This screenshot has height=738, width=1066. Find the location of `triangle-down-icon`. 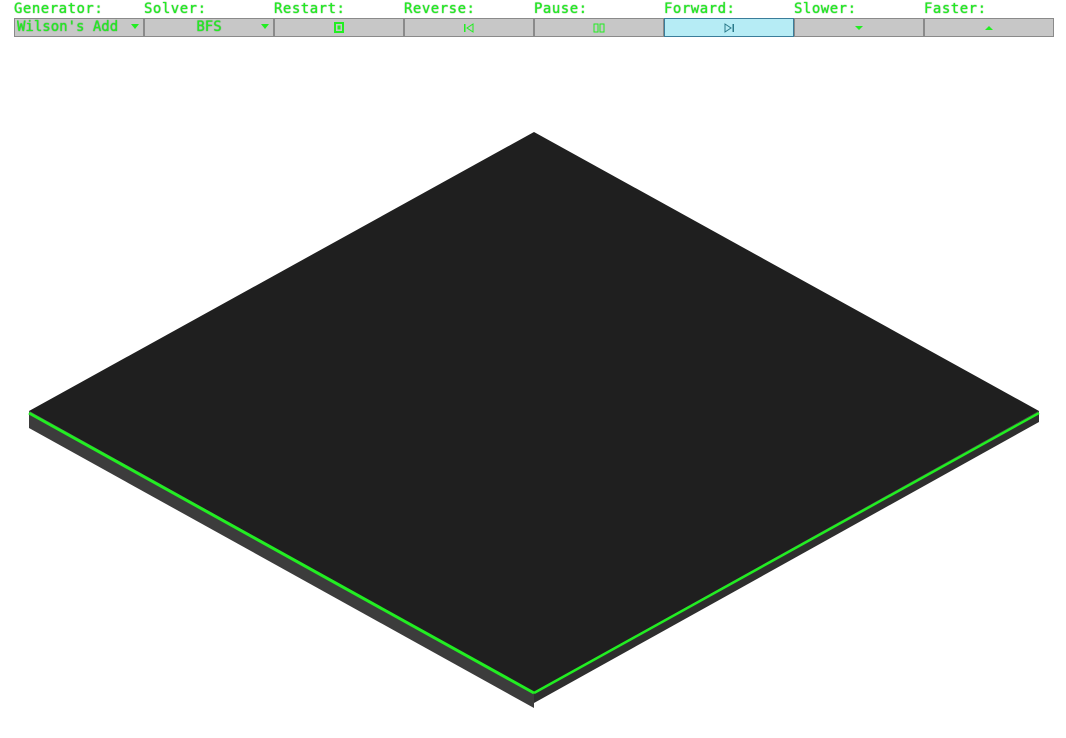

triangle-down-icon is located at coordinates (859, 27).